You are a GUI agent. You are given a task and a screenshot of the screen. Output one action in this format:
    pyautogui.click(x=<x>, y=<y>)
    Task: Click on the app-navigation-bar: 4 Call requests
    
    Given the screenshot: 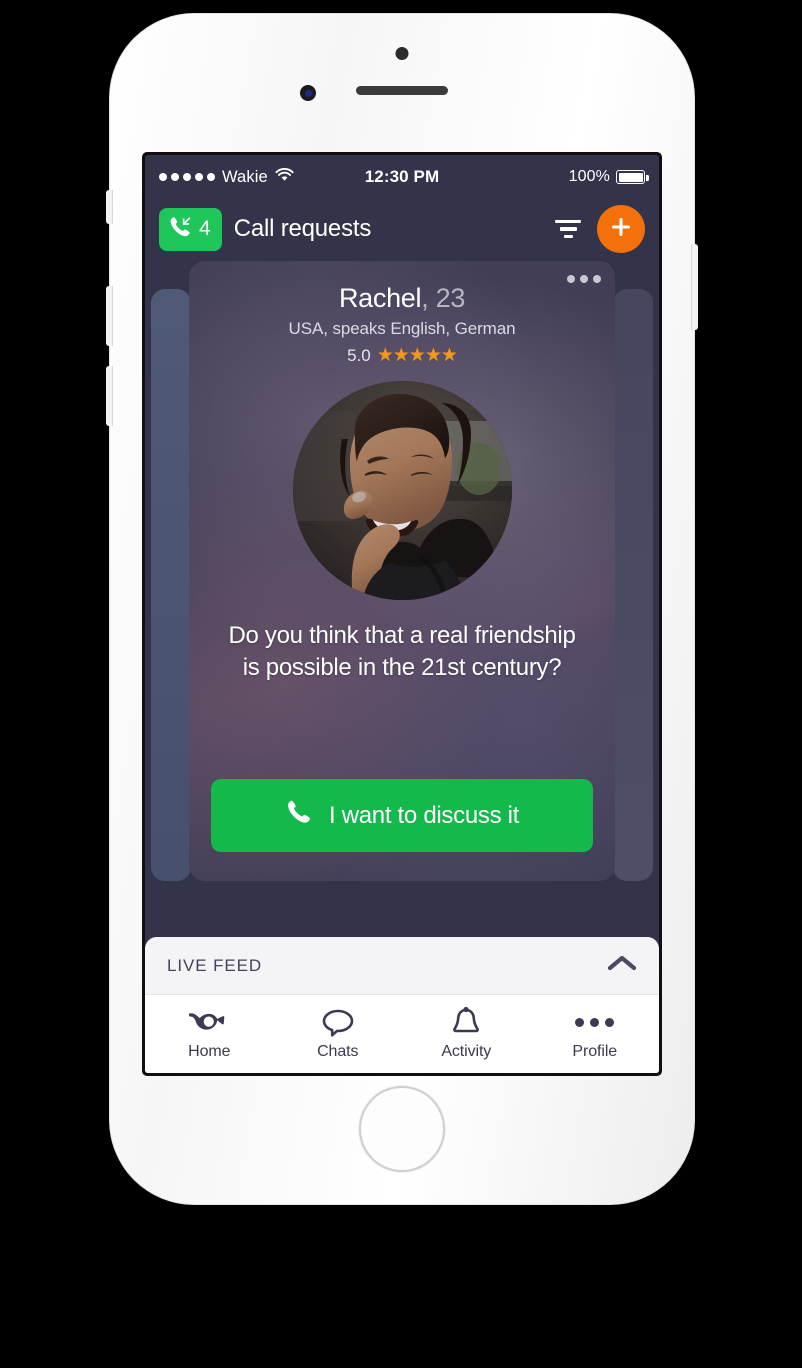 What is the action you would take?
    pyautogui.click(x=402, y=229)
    